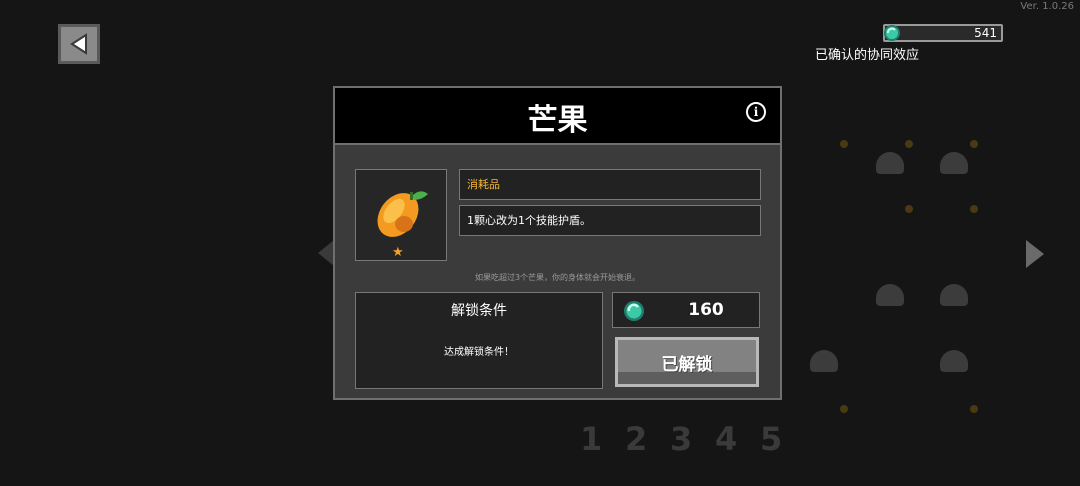 The width and height of the screenshot is (1080, 486). What do you see at coordinates (1047, 6) in the screenshot?
I see `version-label: Ver. 1.0.26` at bounding box center [1047, 6].